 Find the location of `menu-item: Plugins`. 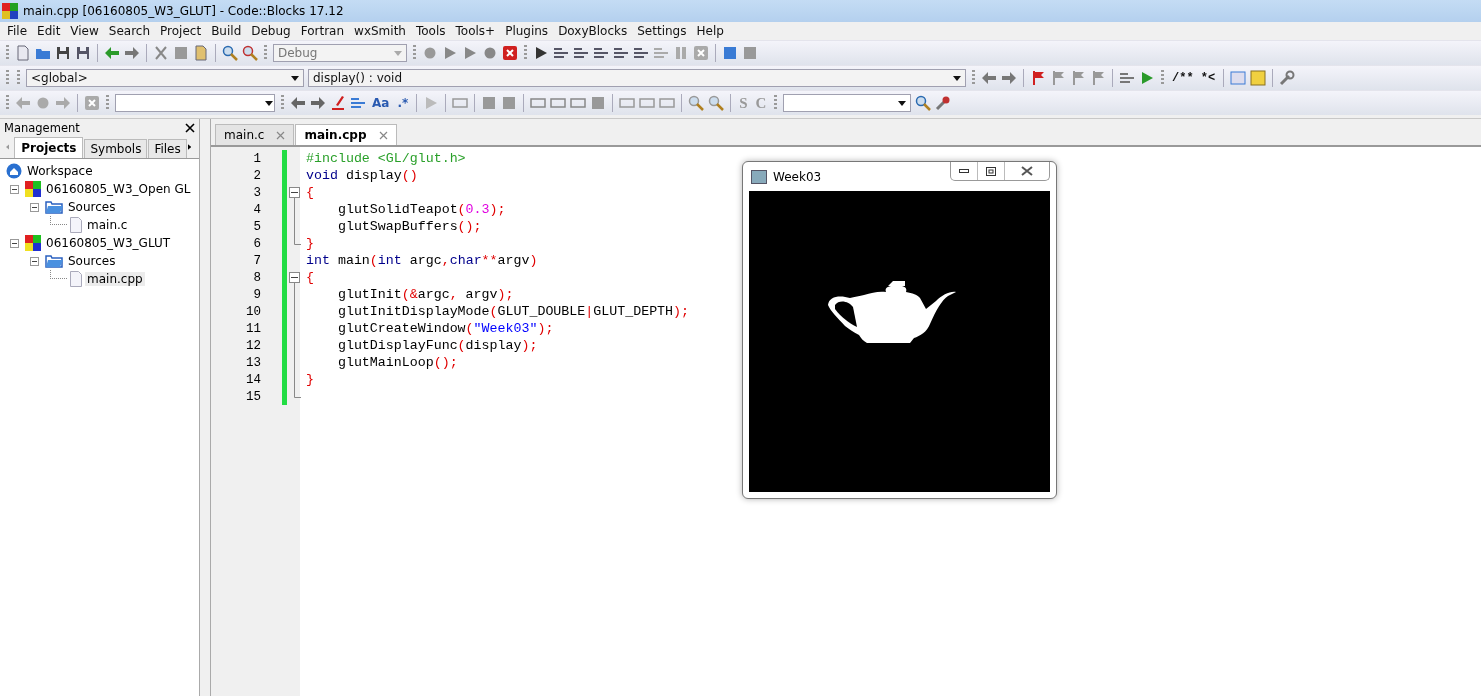

menu-item: Plugins is located at coordinates (527, 31).